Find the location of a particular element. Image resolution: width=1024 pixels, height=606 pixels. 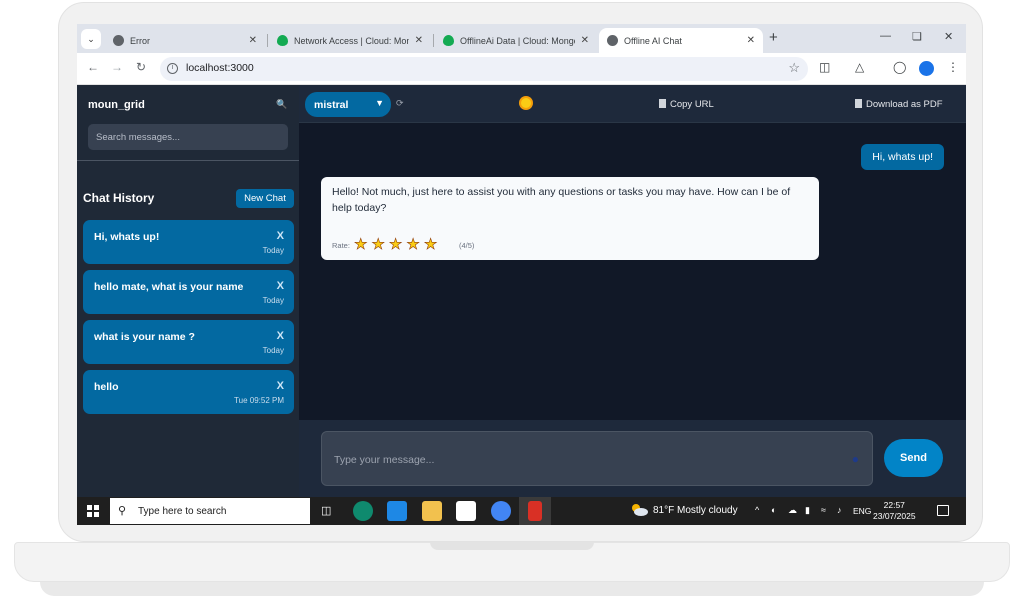

user-message: Hi, whats up! is located at coordinates (902, 157).